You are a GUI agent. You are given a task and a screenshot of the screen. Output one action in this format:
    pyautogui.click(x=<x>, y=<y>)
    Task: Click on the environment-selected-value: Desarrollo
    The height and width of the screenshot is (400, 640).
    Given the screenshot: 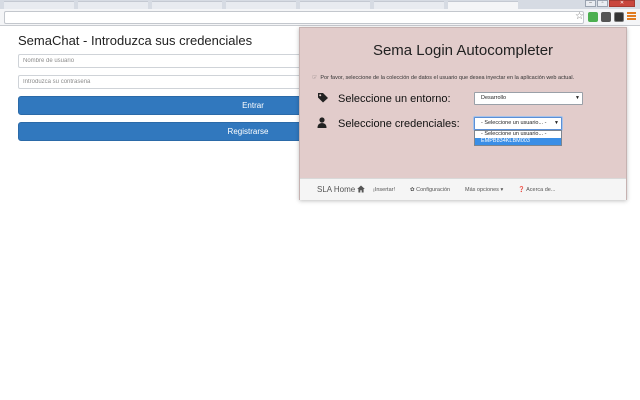 What is the action you would take?
    pyautogui.click(x=494, y=98)
    